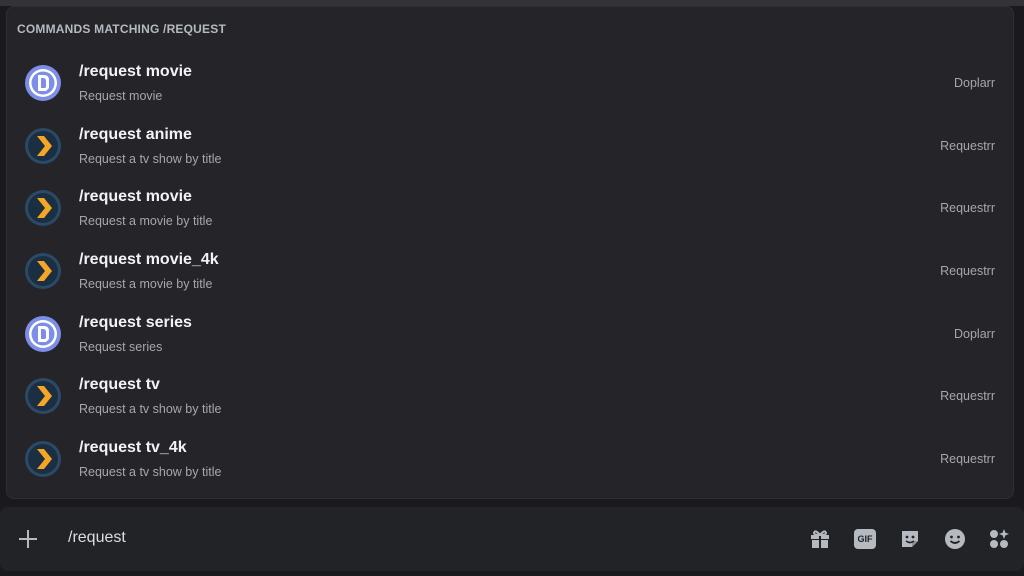 The width and height of the screenshot is (1024, 576). What do you see at coordinates (510, 83) in the screenshot?
I see `command-item: /request movie Request movie Doplarr` at bounding box center [510, 83].